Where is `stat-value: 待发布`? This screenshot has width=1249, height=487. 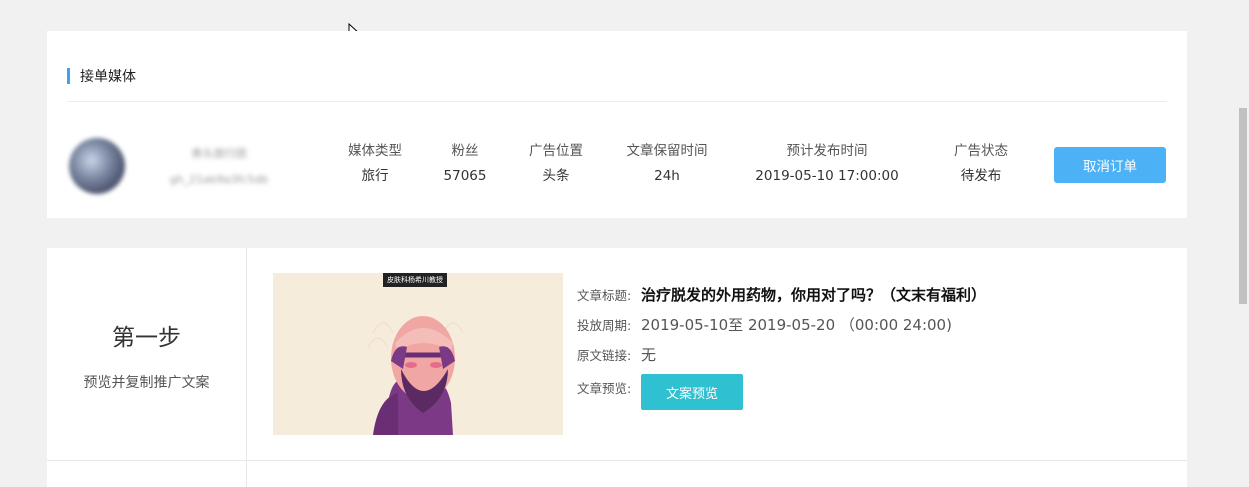 stat-value: 待发布 is located at coordinates (981, 176).